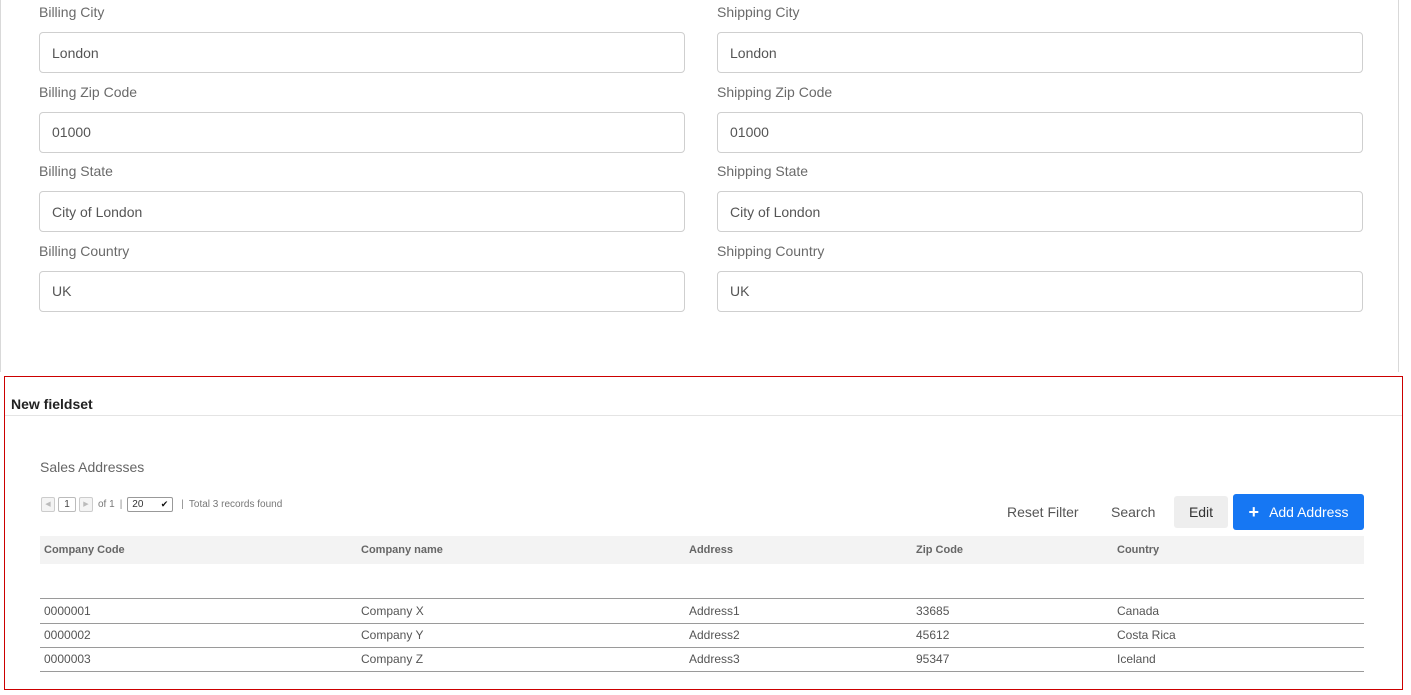 The width and height of the screenshot is (1411, 695). What do you see at coordinates (138, 504) in the screenshot?
I see `page-size-value: 20` at bounding box center [138, 504].